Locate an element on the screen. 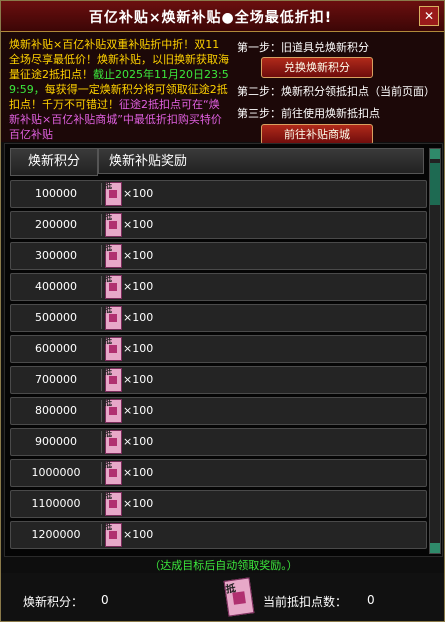 The width and height of the screenshot is (445, 622). table-header: 焕新积分 焕新补贴奖励 is located at coordinates (217, 162).